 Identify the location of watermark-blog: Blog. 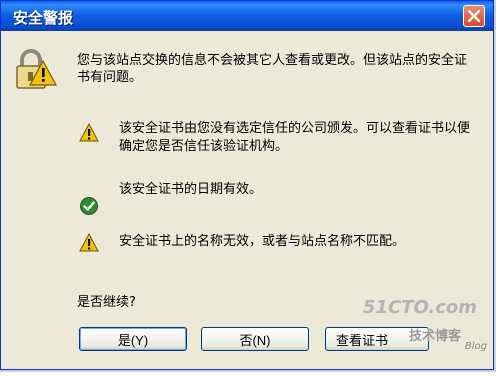
(475, 346).